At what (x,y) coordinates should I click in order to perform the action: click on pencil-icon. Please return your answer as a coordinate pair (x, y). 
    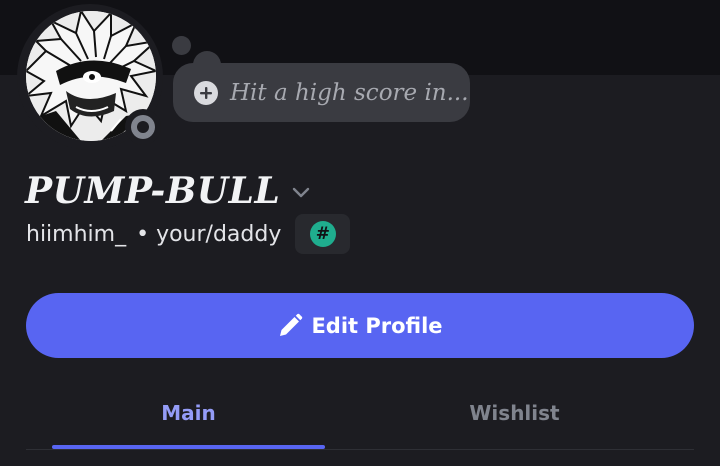
    Looking at the image, I should click on (291, 324).